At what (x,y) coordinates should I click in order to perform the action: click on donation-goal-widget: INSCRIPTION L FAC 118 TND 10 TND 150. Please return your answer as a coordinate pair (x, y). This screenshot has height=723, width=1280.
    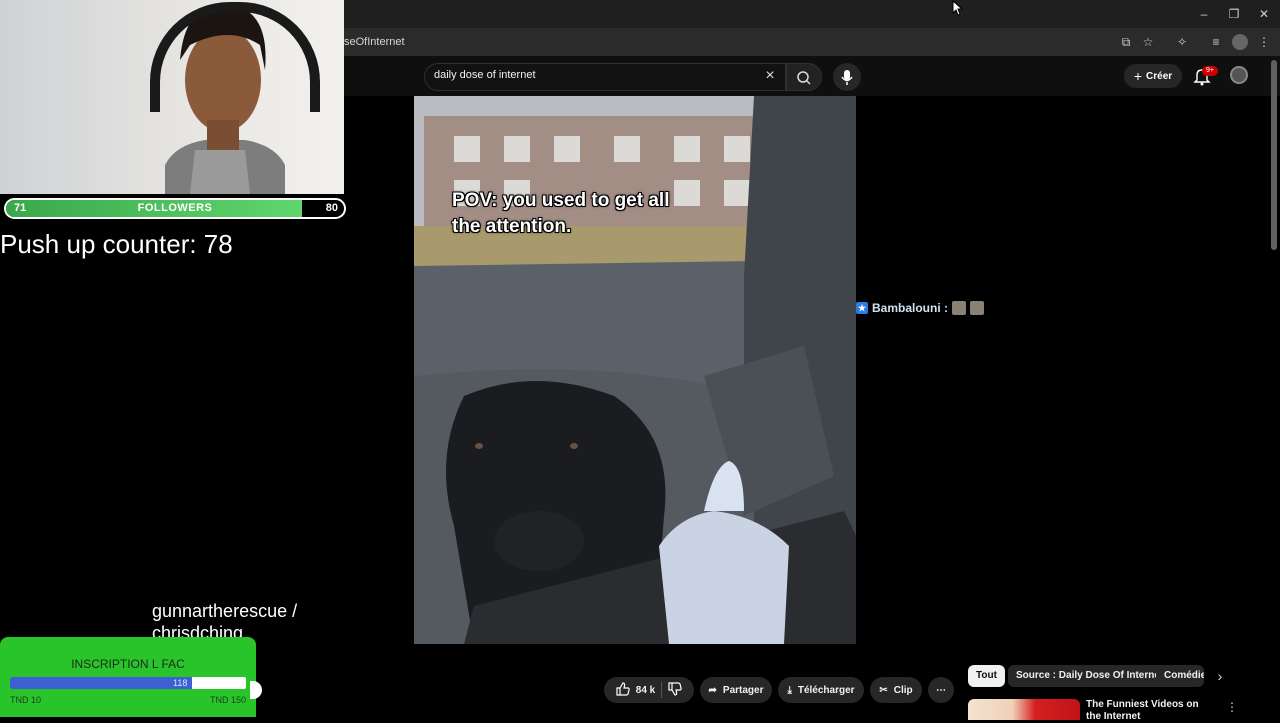
    Looking at the image, I should click on (128, 677).